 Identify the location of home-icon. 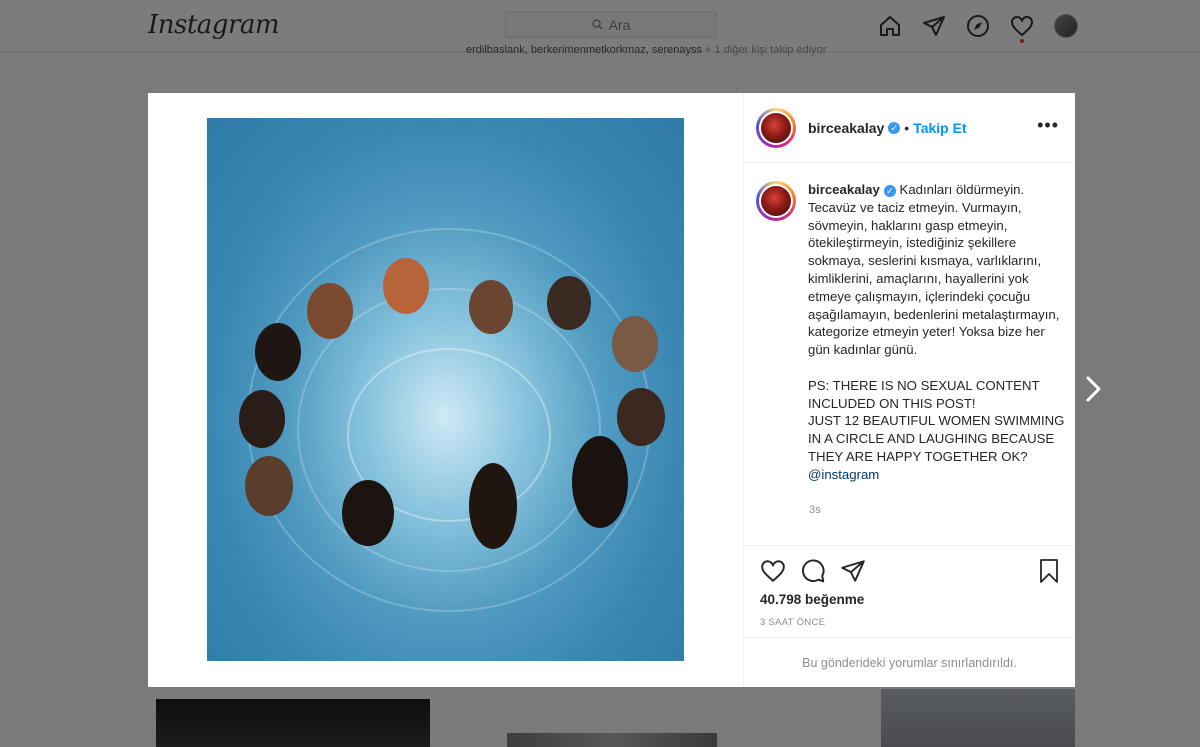
(890, 26).